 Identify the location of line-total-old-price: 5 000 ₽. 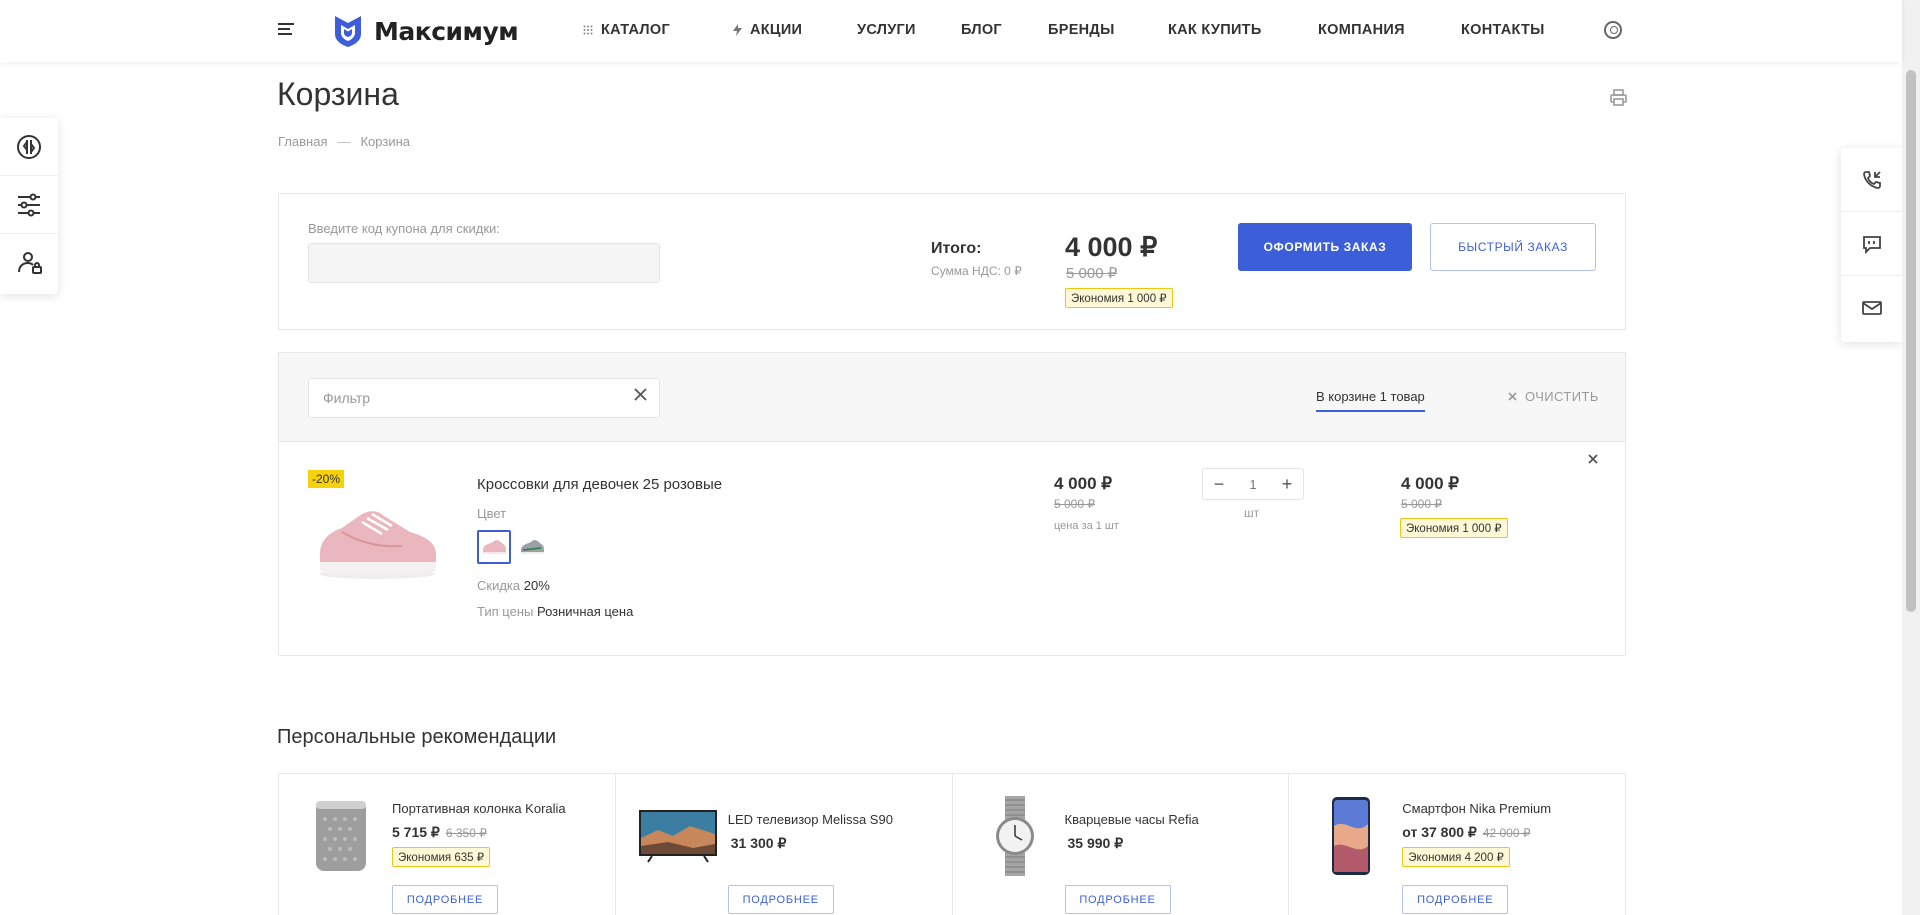
(1421, 504).